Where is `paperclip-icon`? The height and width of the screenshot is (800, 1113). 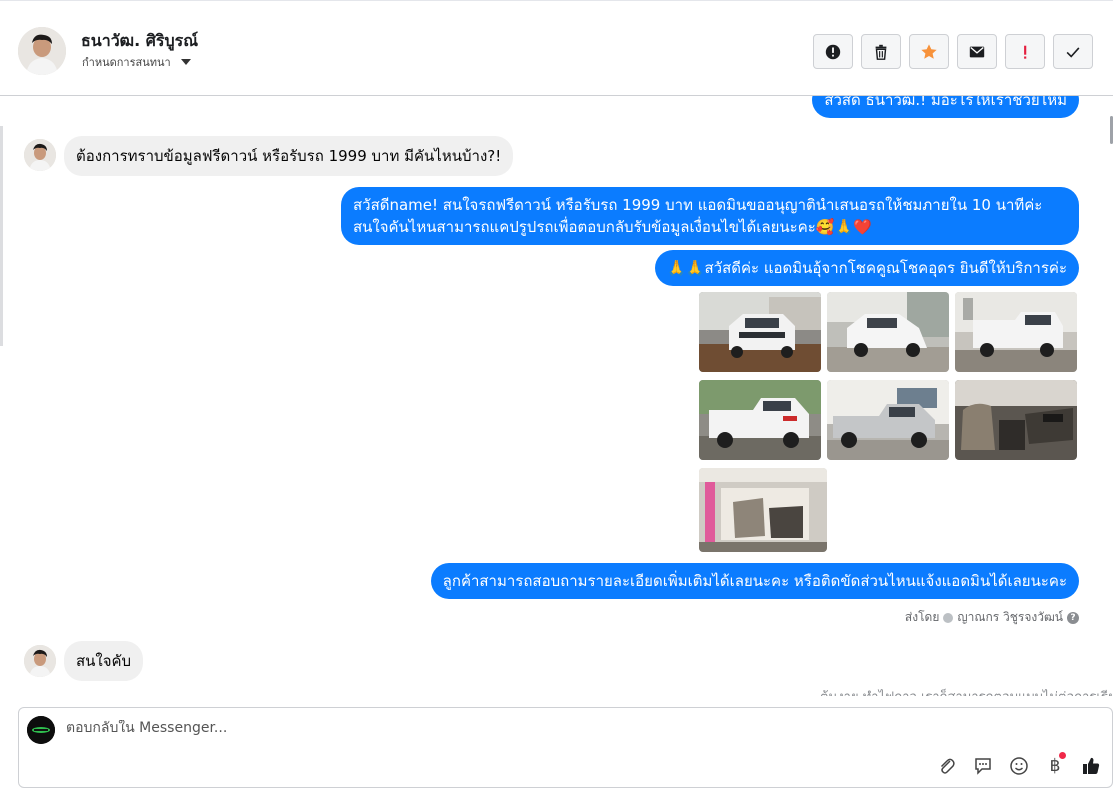
paperclip-icon is located at coordinates (947, 766).